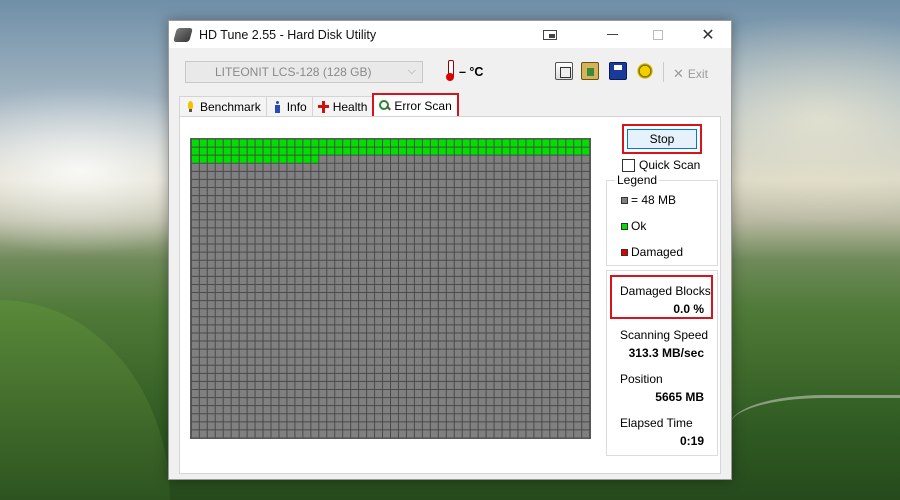 Image resolution: width=900 pixels, height=500 pixels. I want to click on save-icon, so click(618, 71).